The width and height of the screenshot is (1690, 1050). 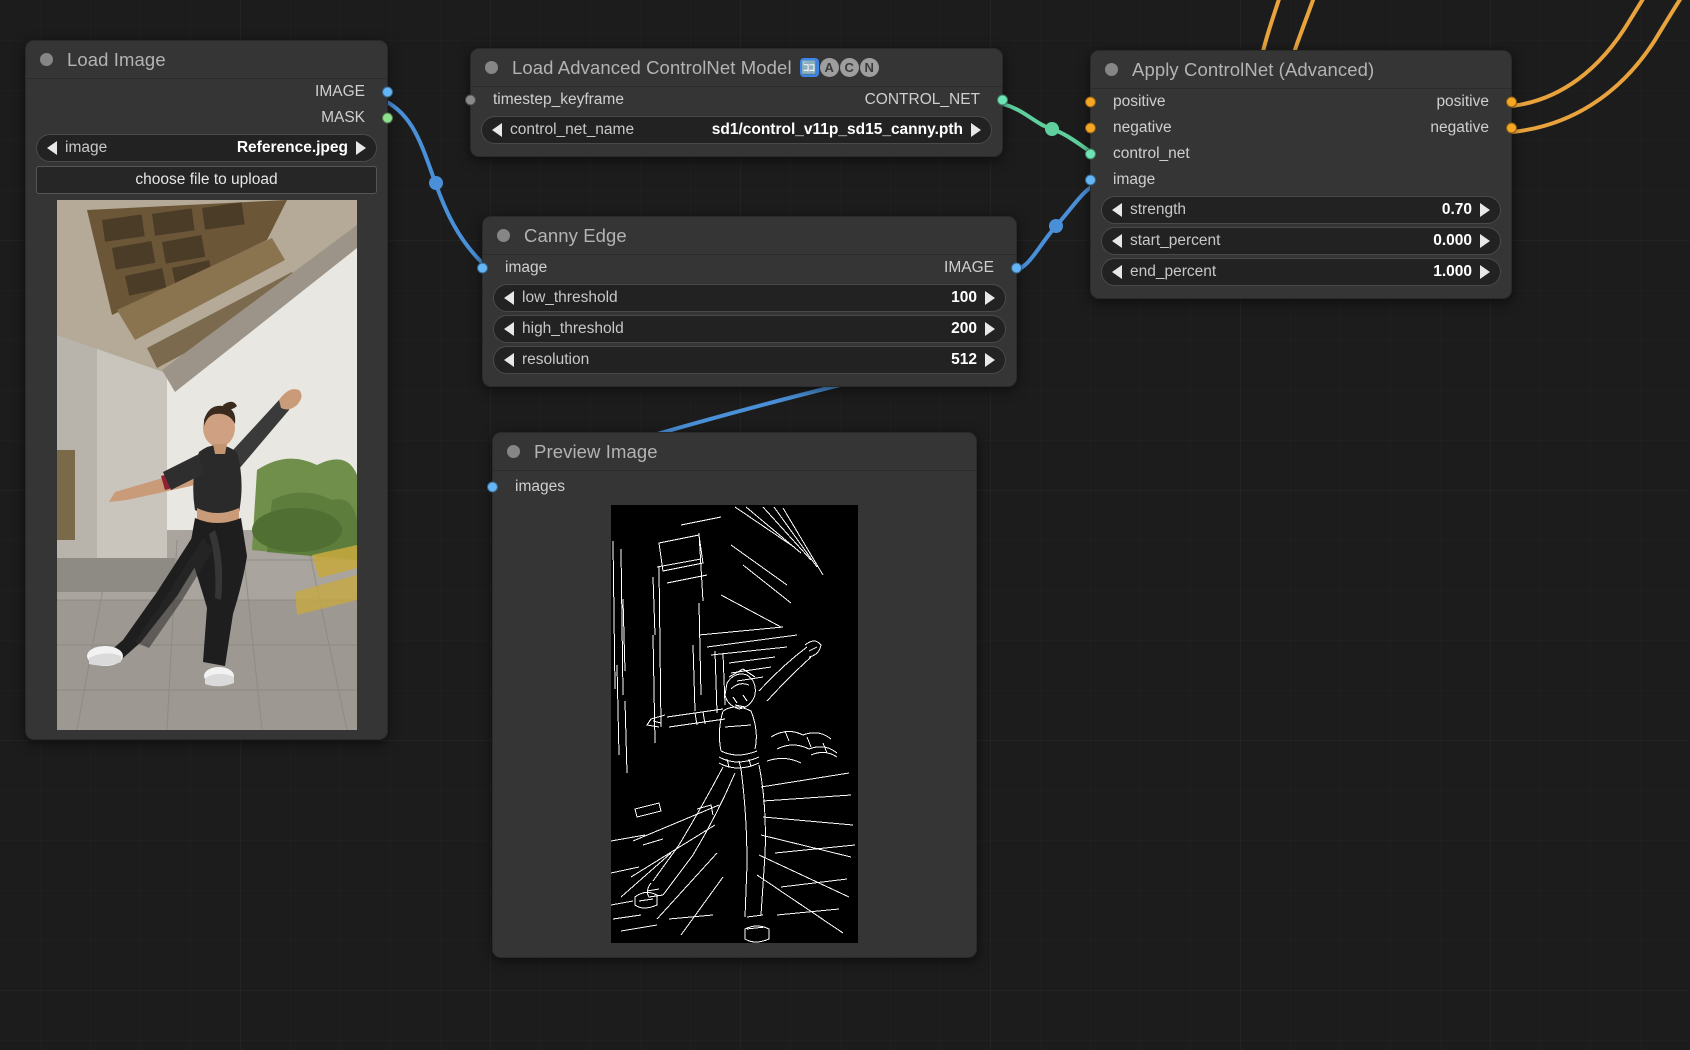 What do you see at coordinates (1597, 67) in the screenshot?
I see `wire-conditioning-out-negative` at bounding box center [1597, 67].